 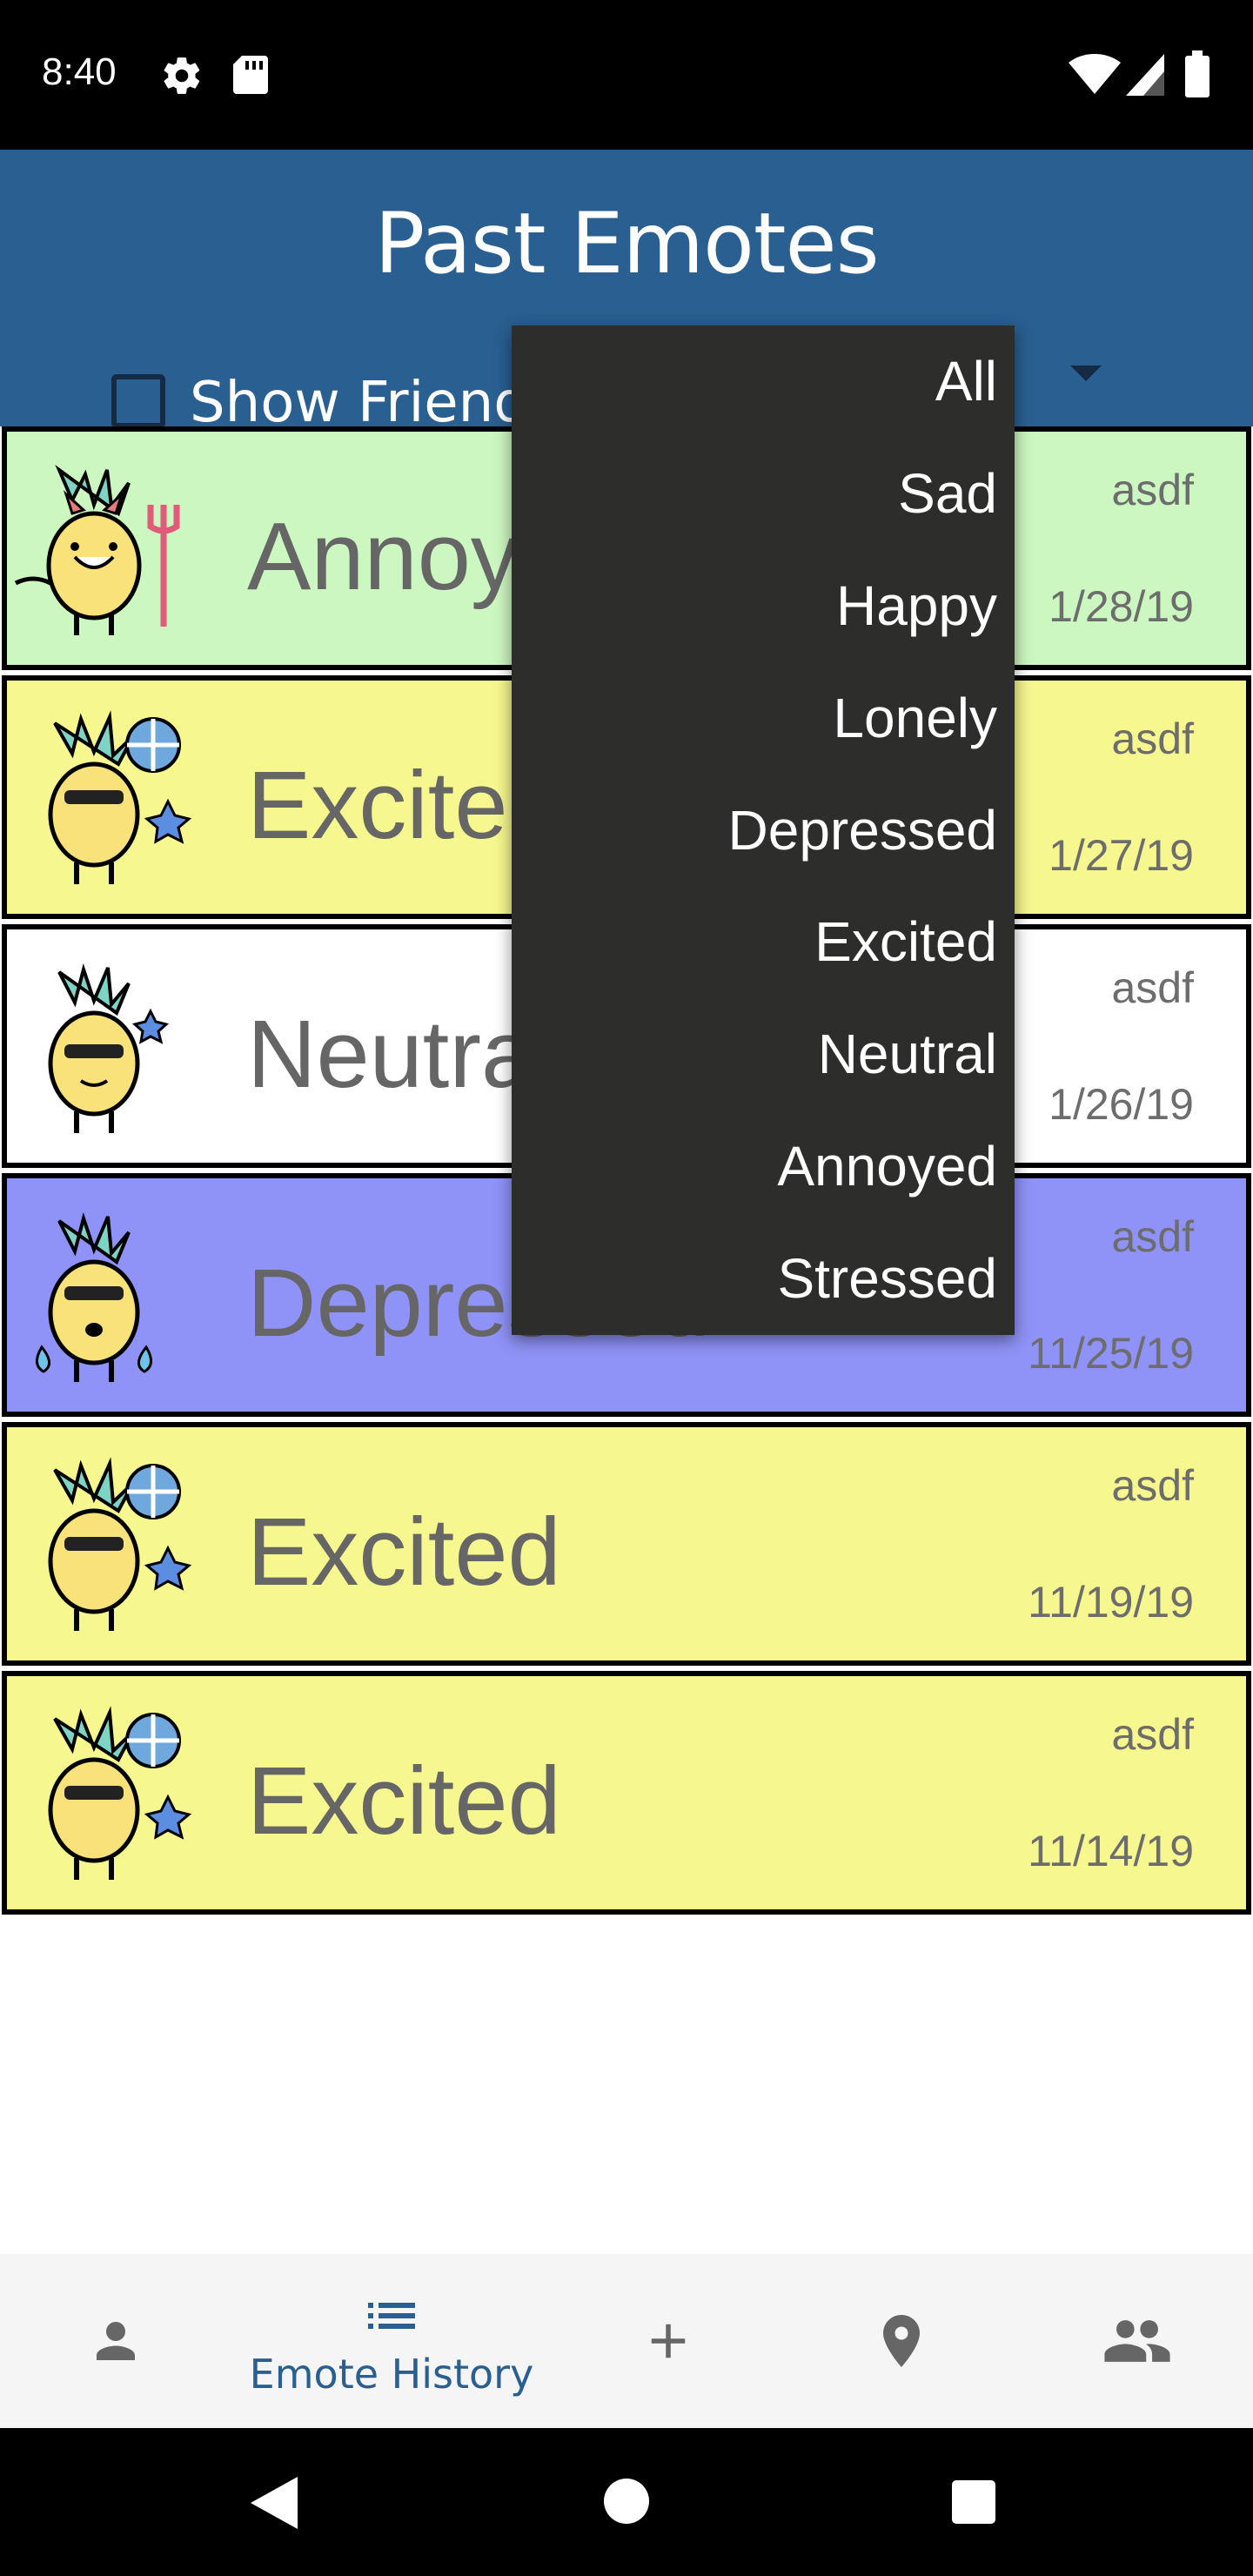 I want to click on dropdown-option-annoyed: Annoyed, so click(x=763, y=1166).